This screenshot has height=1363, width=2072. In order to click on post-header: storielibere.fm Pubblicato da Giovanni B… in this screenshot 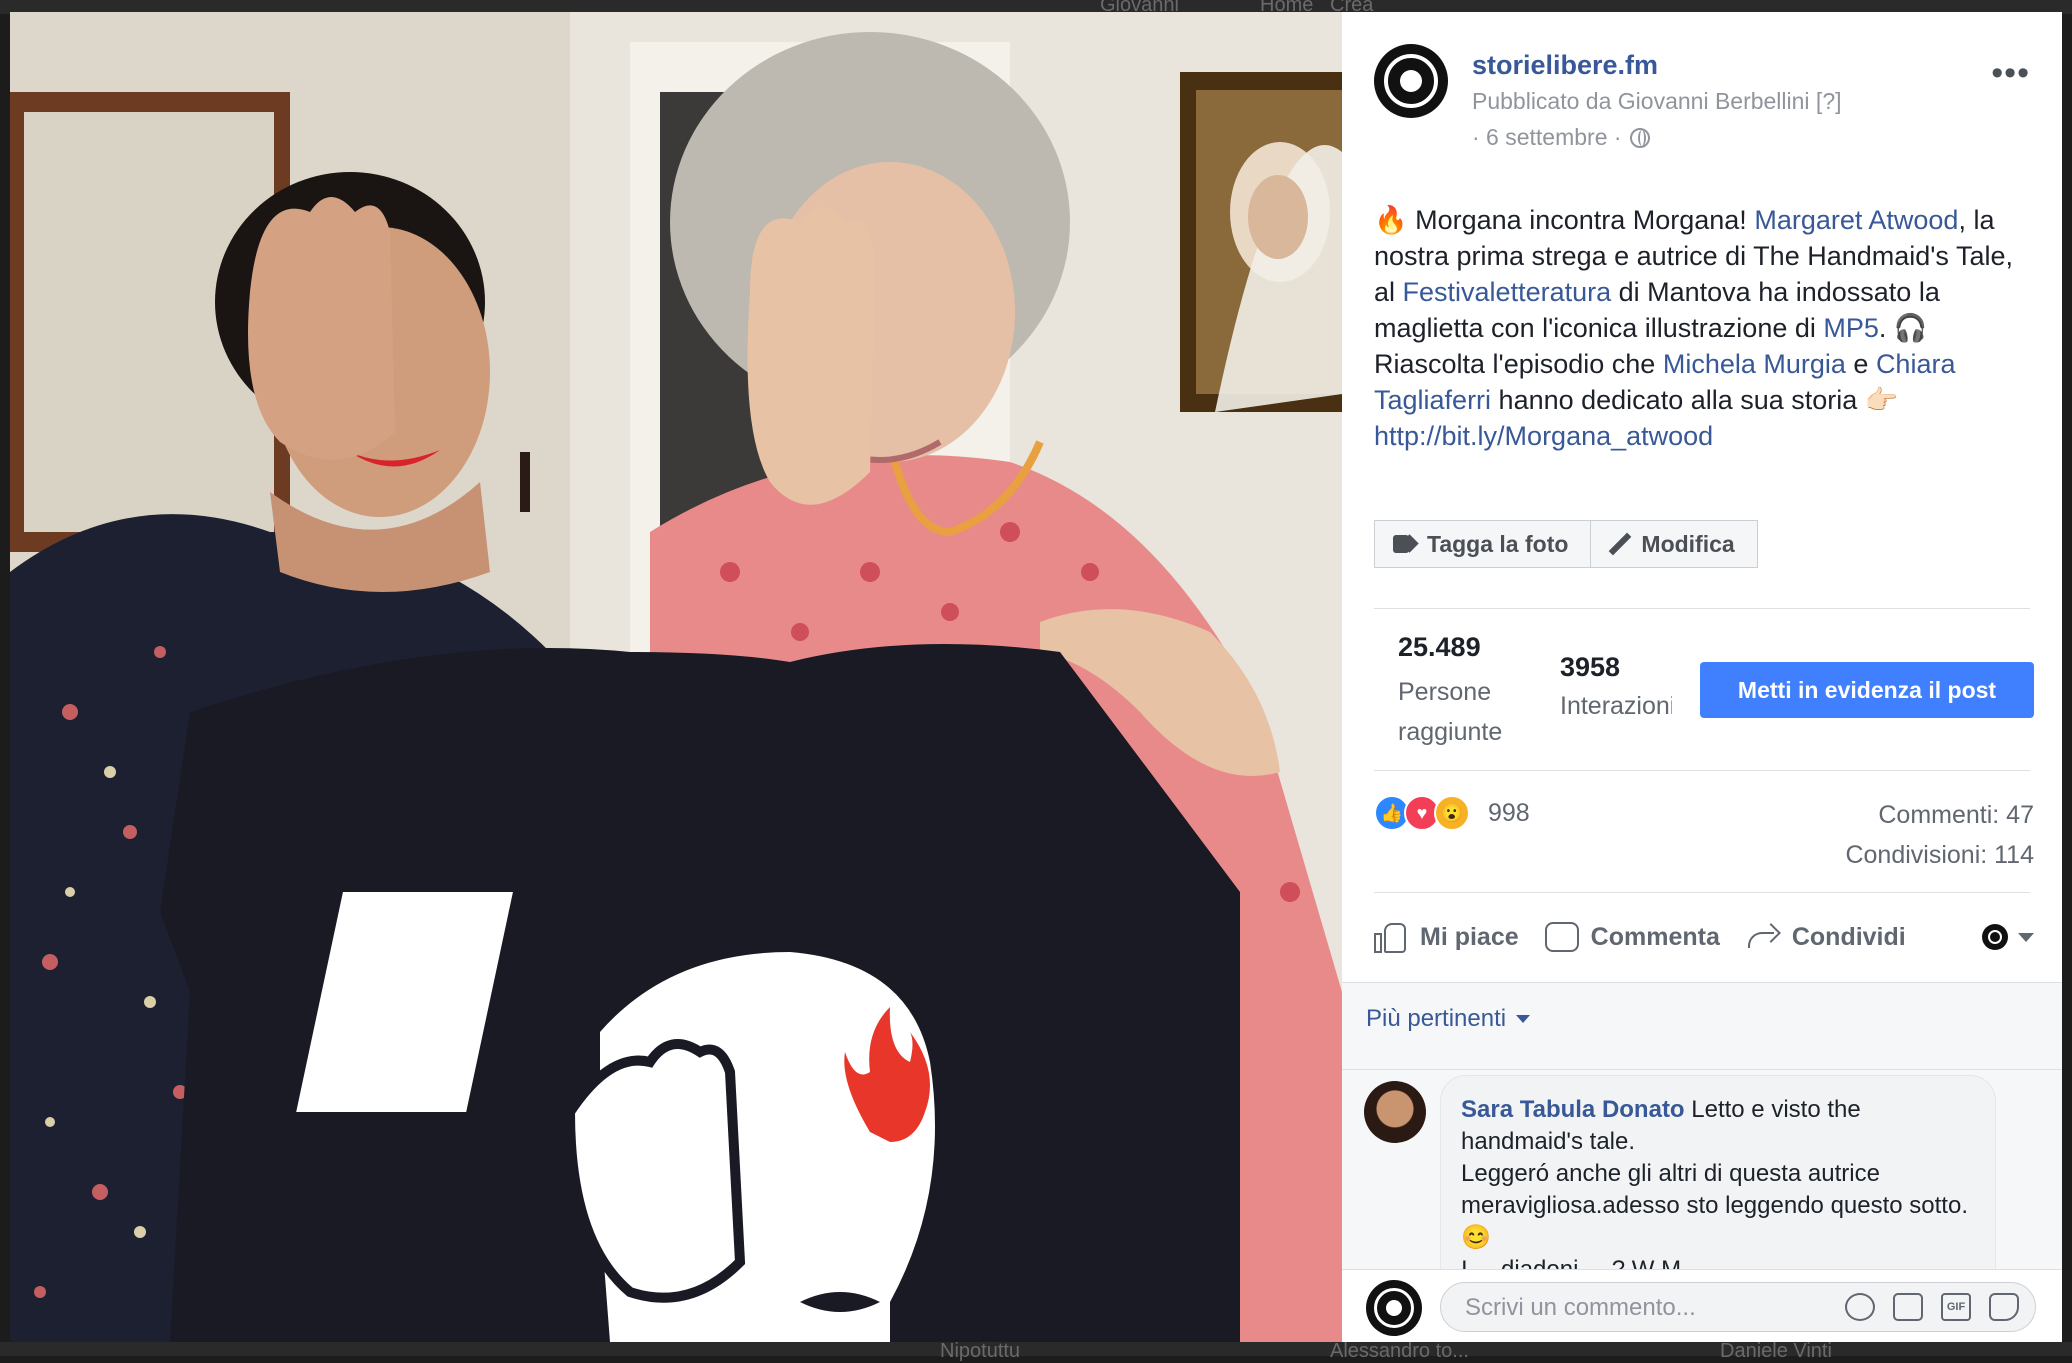, I will do `click(1702, 99)`.